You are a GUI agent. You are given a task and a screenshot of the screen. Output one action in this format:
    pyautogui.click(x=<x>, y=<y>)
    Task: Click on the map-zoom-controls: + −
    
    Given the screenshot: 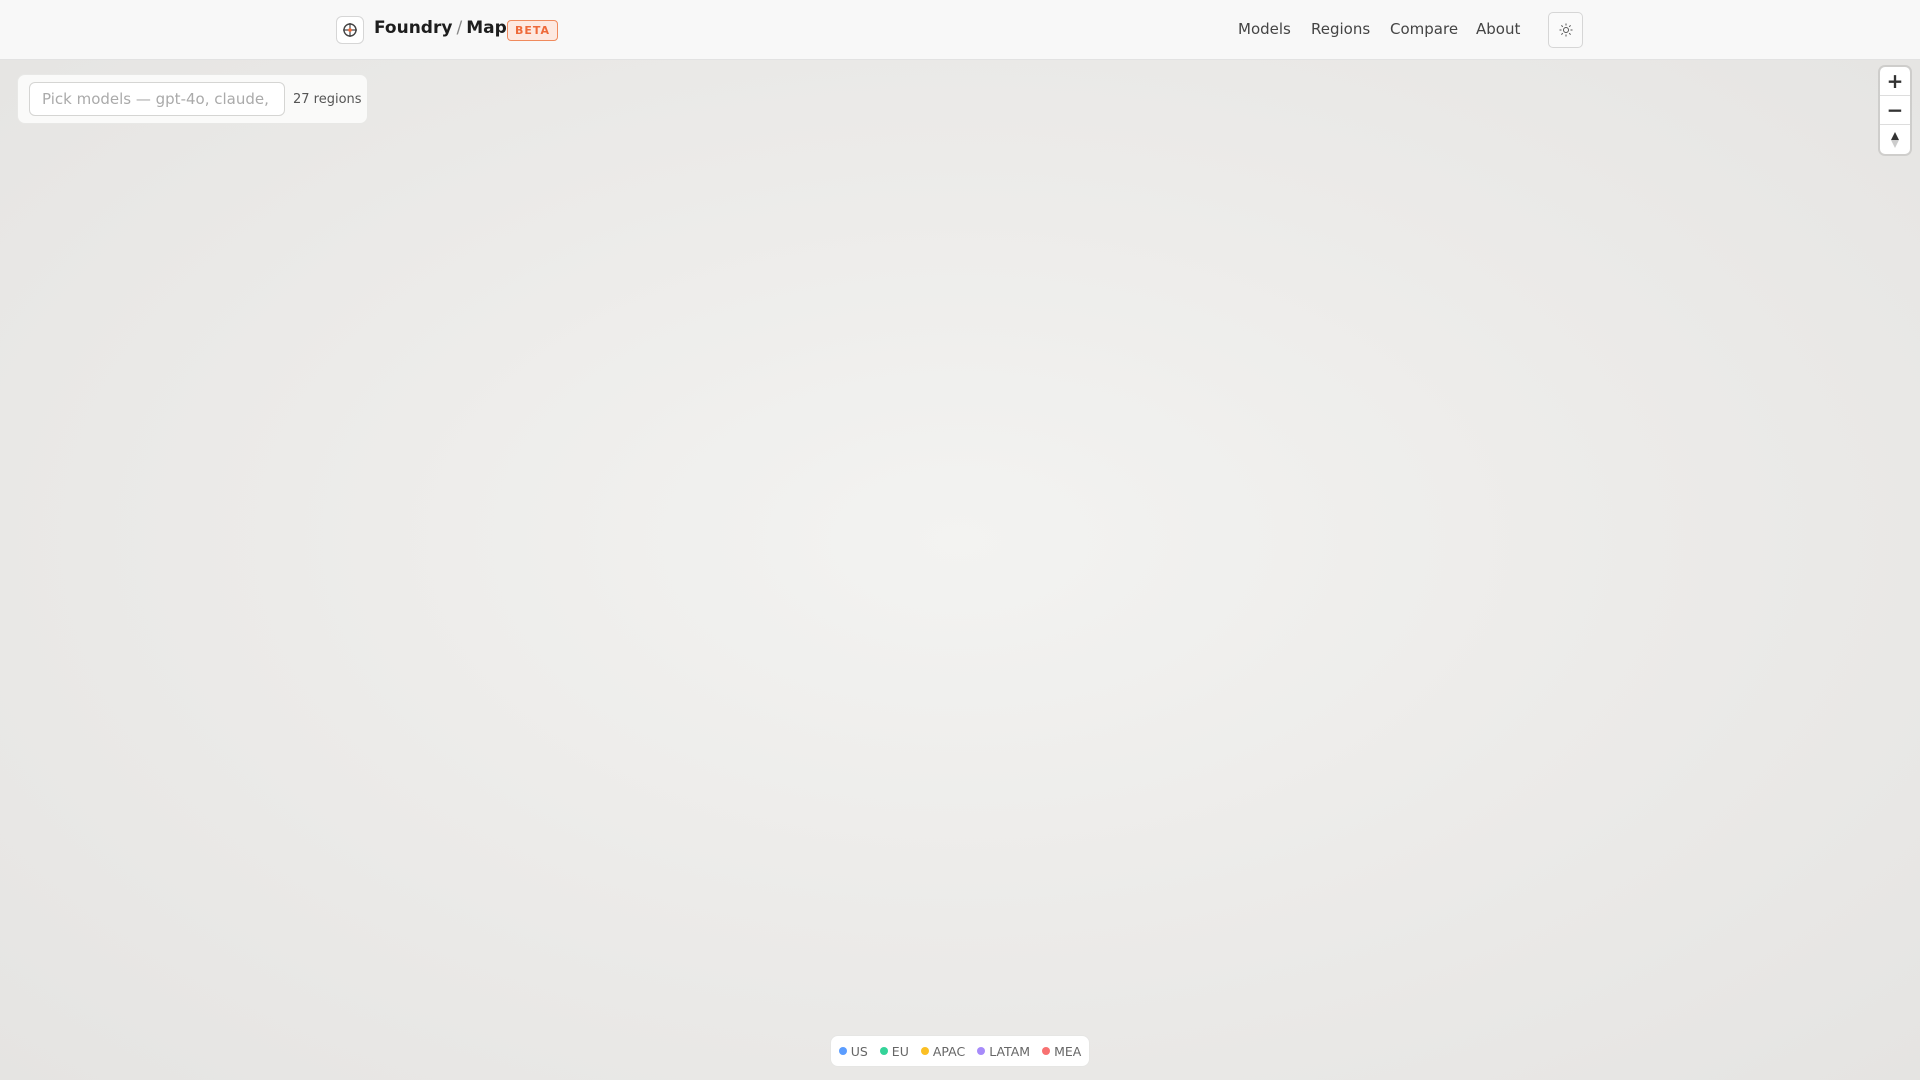 What is the action you would take?
    pyautogui.click(x=1895, y=110)
    